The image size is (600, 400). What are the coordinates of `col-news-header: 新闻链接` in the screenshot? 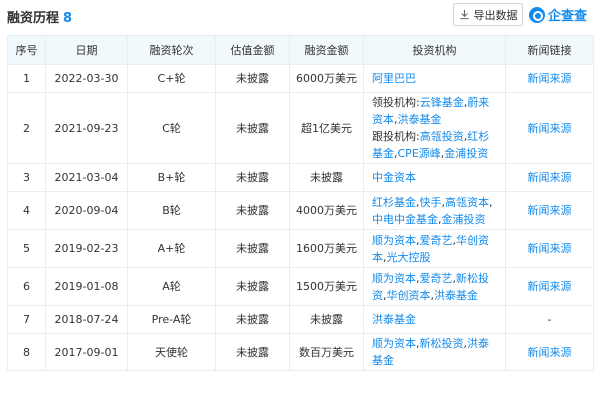 It's located at (549, 50).